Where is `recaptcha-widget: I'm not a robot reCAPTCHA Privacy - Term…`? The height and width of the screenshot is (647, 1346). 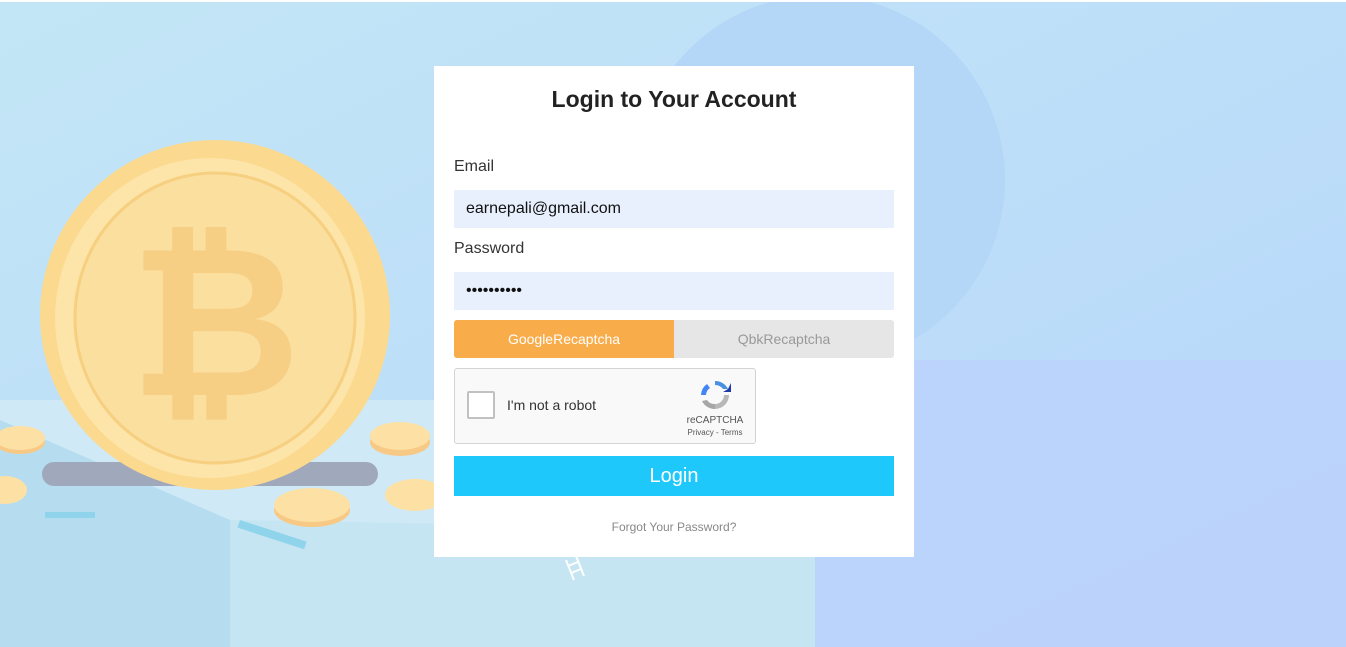
recaptcha-widget: I'm not a robot reCAPTCHA Privacy - Term… is located at coordinates (605, 406).